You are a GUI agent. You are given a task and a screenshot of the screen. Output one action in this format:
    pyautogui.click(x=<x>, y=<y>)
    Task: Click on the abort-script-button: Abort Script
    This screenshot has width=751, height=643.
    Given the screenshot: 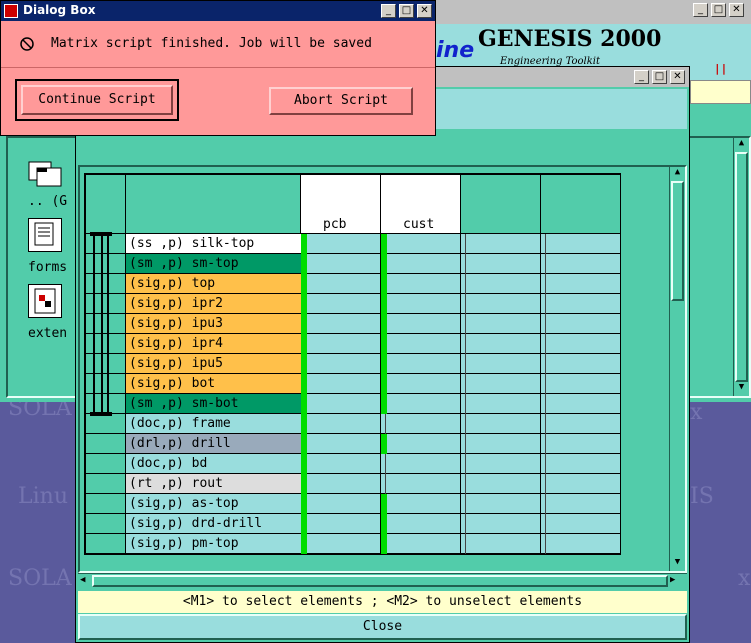 What is the action you would take?
    pyautogui.click(x=341, y=101)
    